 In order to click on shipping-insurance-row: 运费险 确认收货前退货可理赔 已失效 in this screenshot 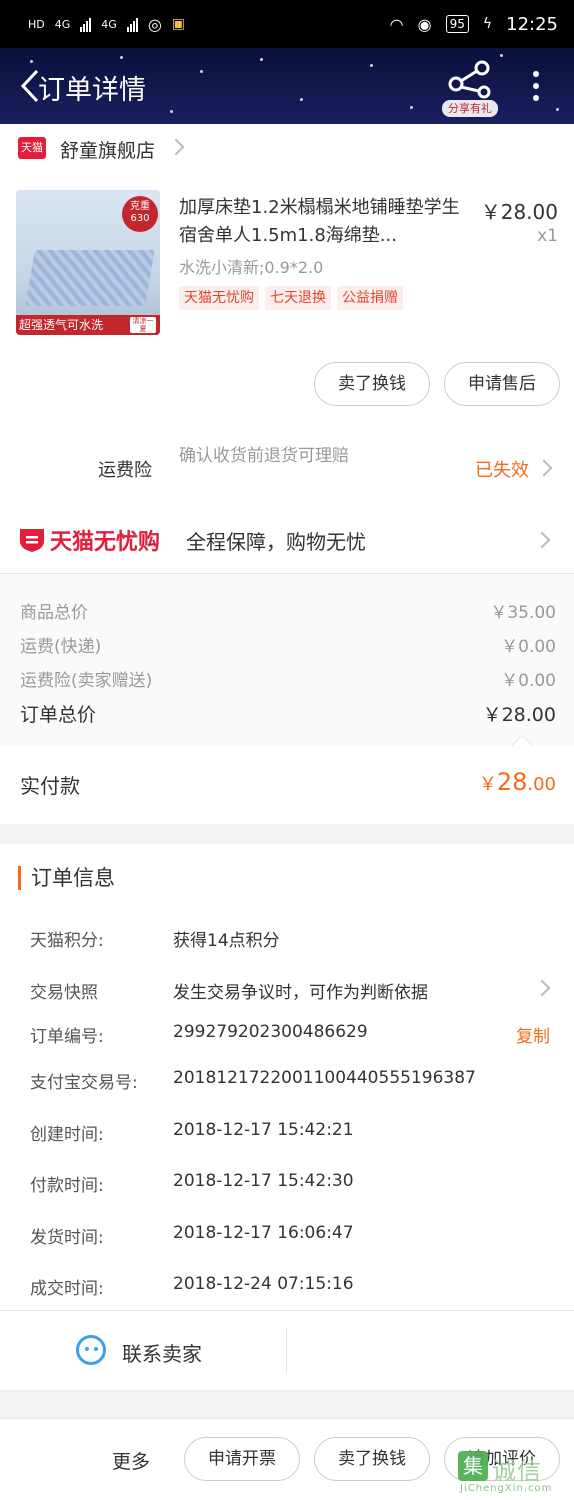, I will do `click(287, 466)`.